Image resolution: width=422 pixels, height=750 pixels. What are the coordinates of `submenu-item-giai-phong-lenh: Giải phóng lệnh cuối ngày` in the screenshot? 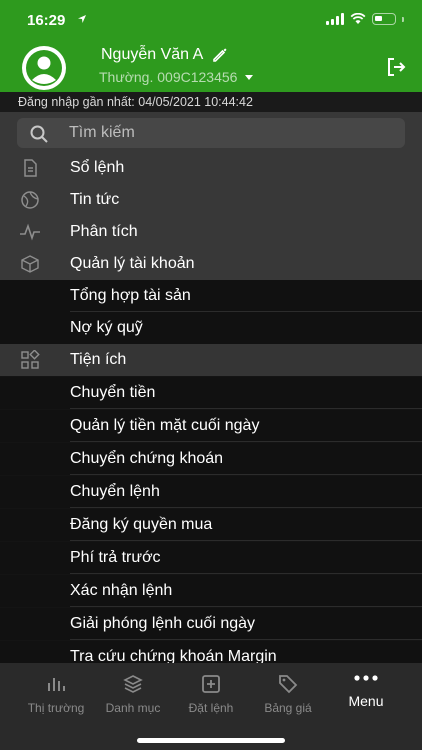 It's located at (211, 624).